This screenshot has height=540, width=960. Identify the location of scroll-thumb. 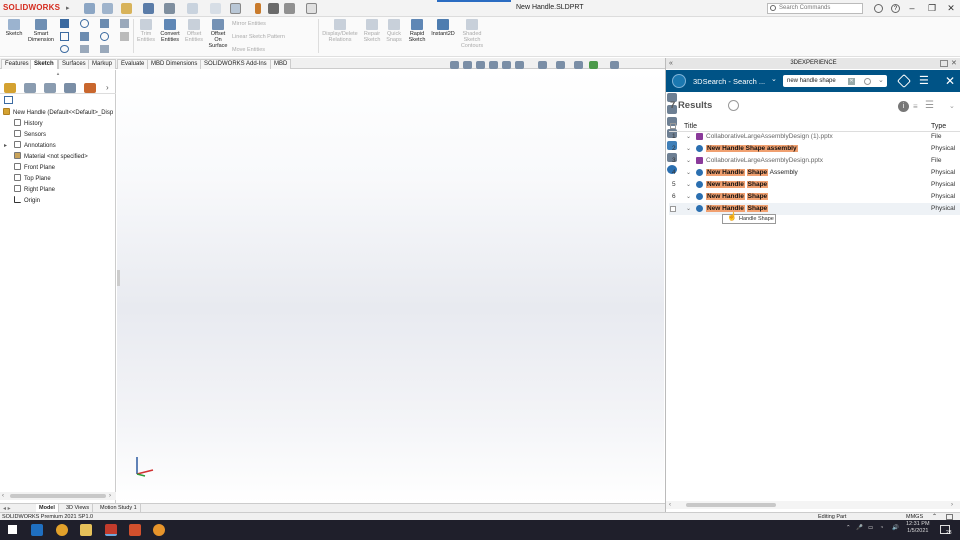
(58, 496).